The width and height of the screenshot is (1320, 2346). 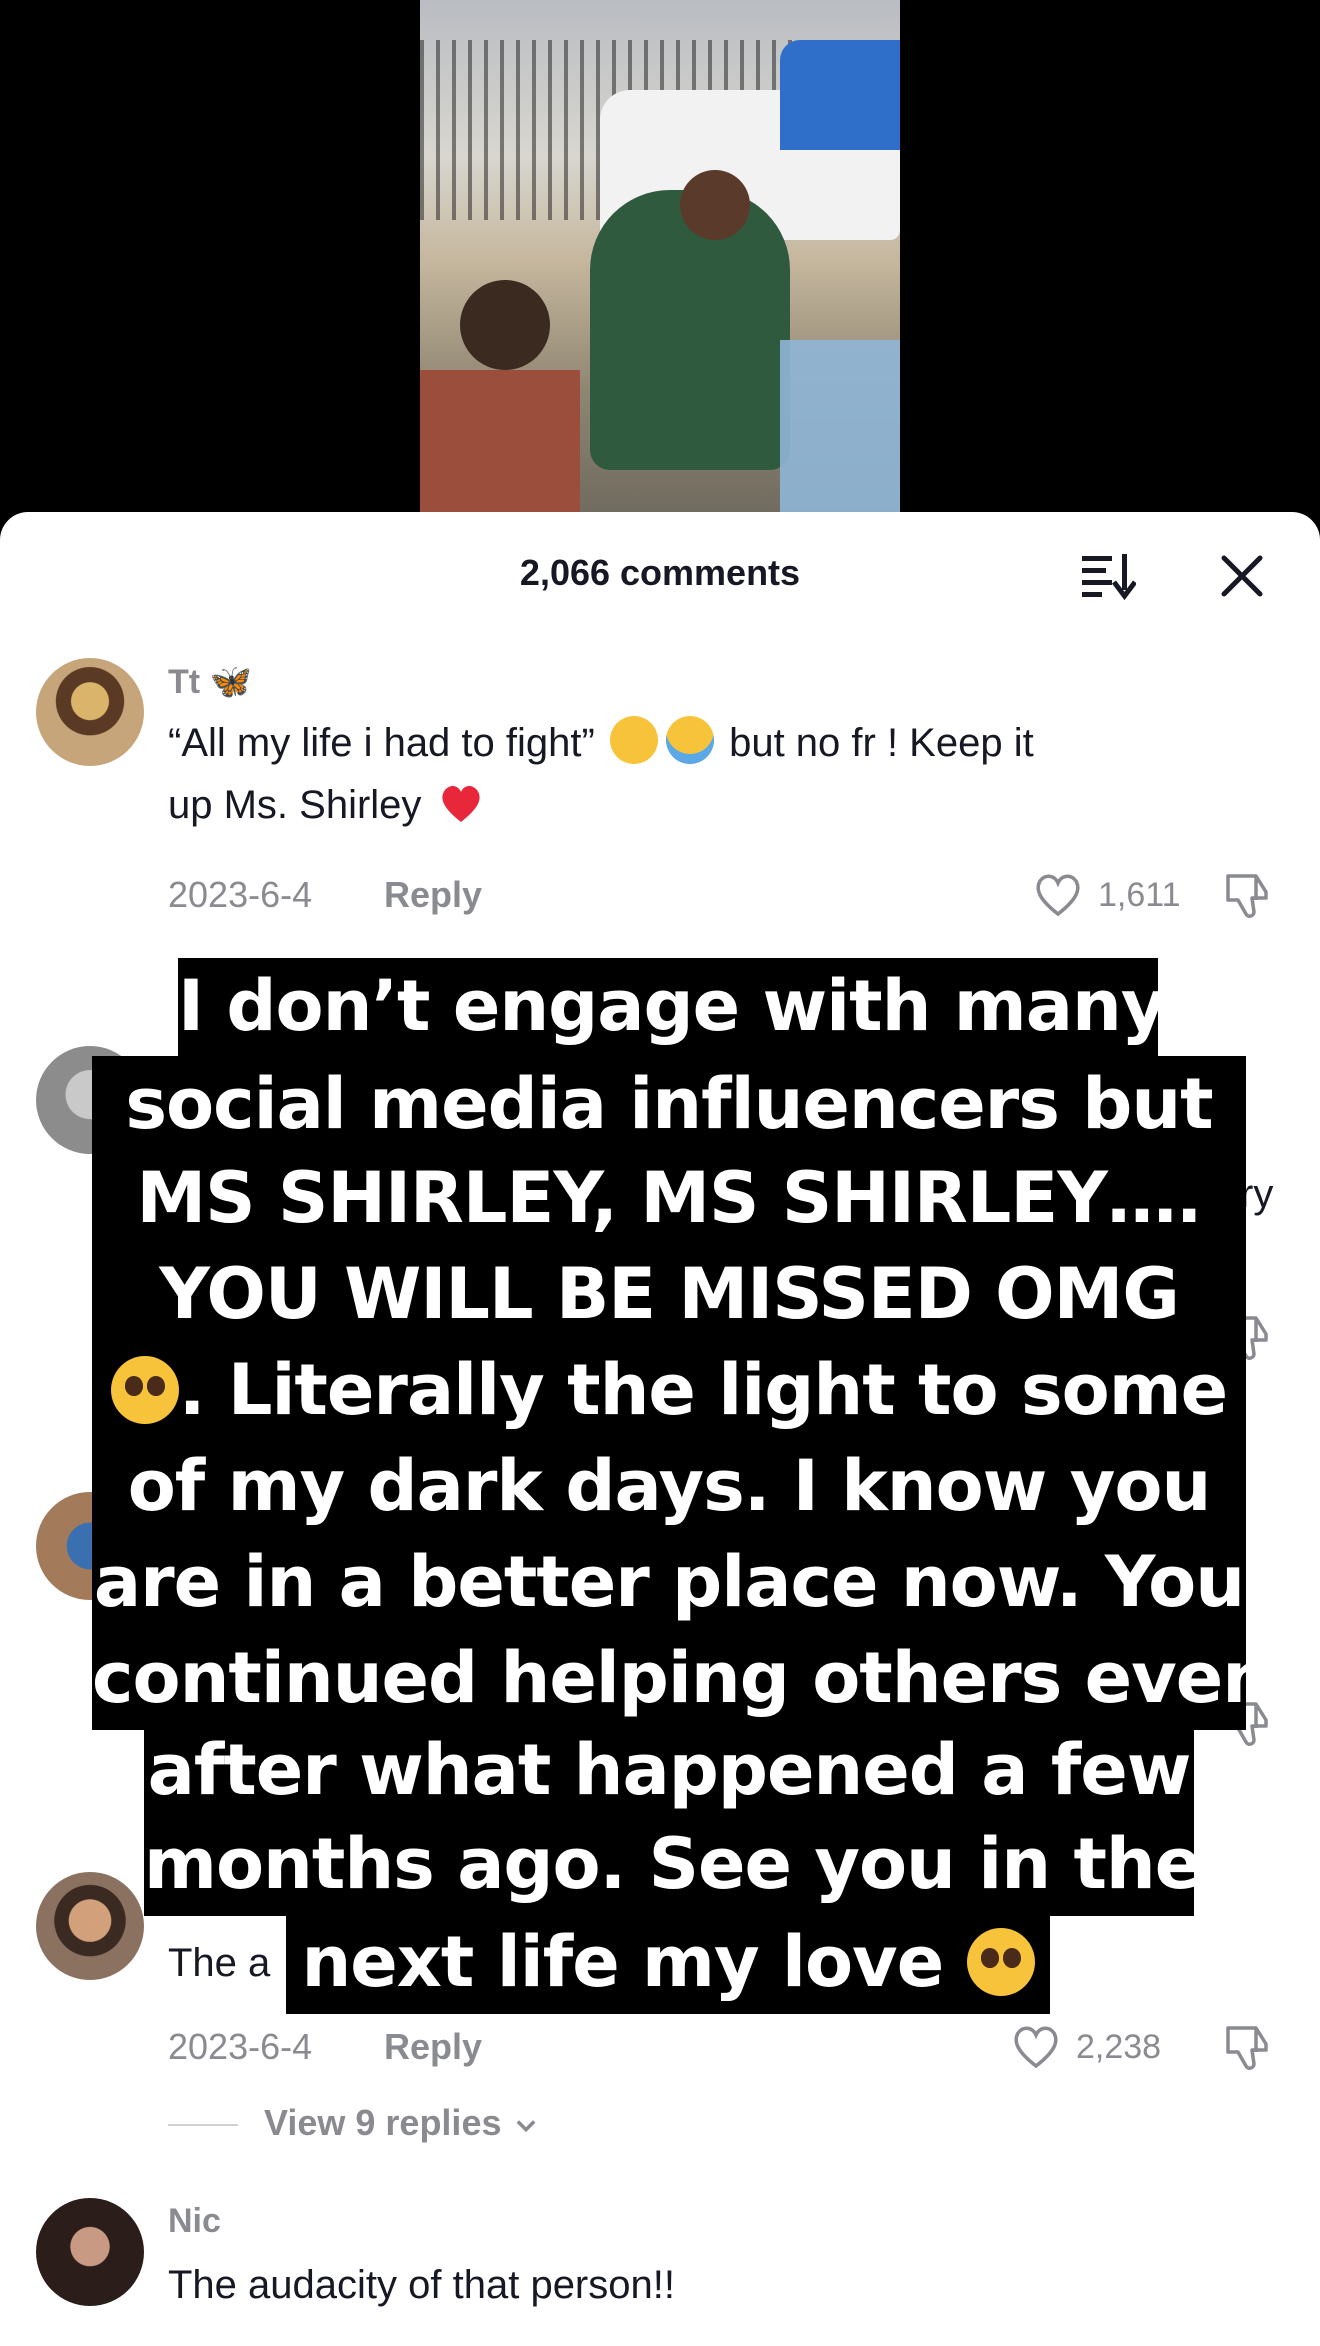 I want to click on person-head, so click(x=715, y=205).